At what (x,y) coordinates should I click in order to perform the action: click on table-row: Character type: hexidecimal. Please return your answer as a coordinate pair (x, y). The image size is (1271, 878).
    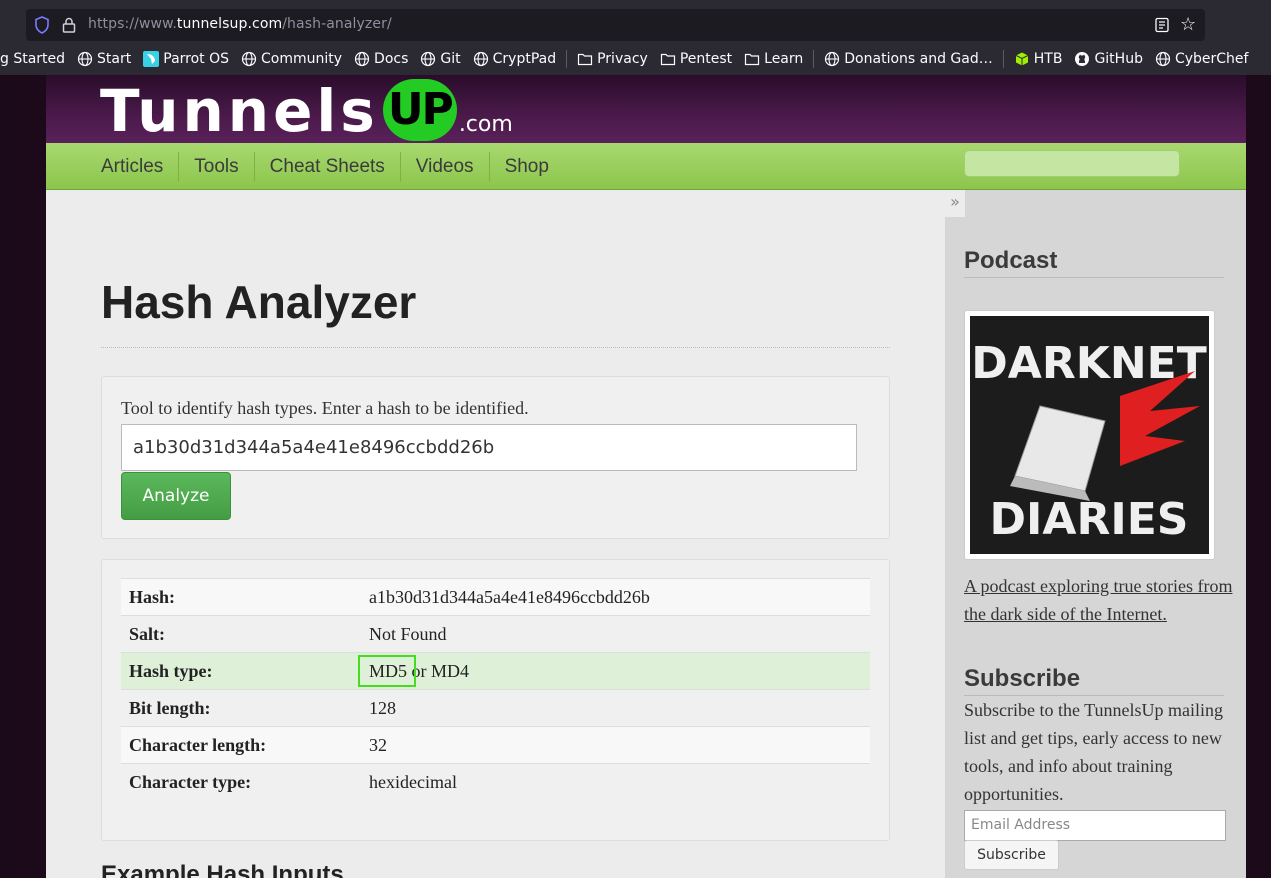
    Looking at the image, I should click on (495, 782).